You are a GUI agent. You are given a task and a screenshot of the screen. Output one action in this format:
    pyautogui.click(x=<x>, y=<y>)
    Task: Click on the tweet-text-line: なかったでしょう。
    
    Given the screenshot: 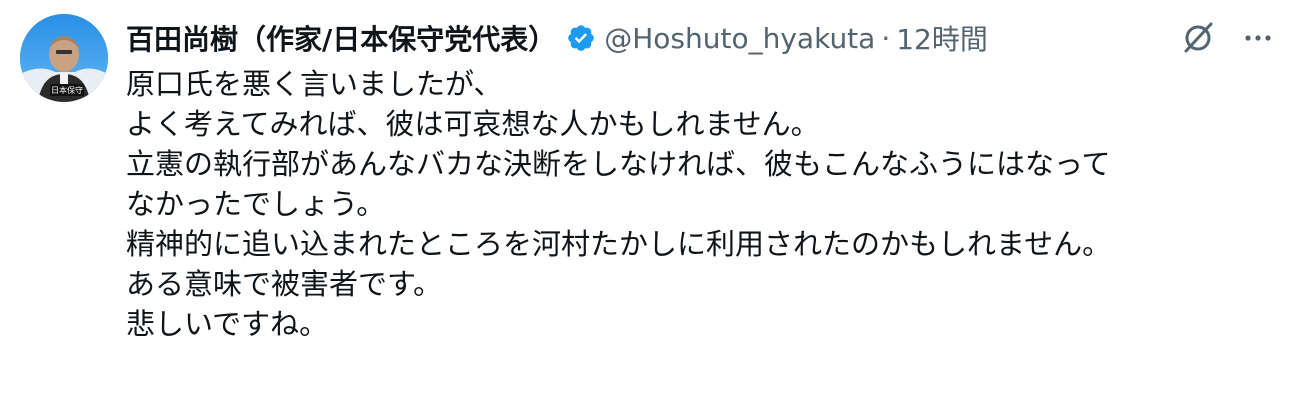 What is the action you would take?
    pyautogui.click(x=256, y=204)
    